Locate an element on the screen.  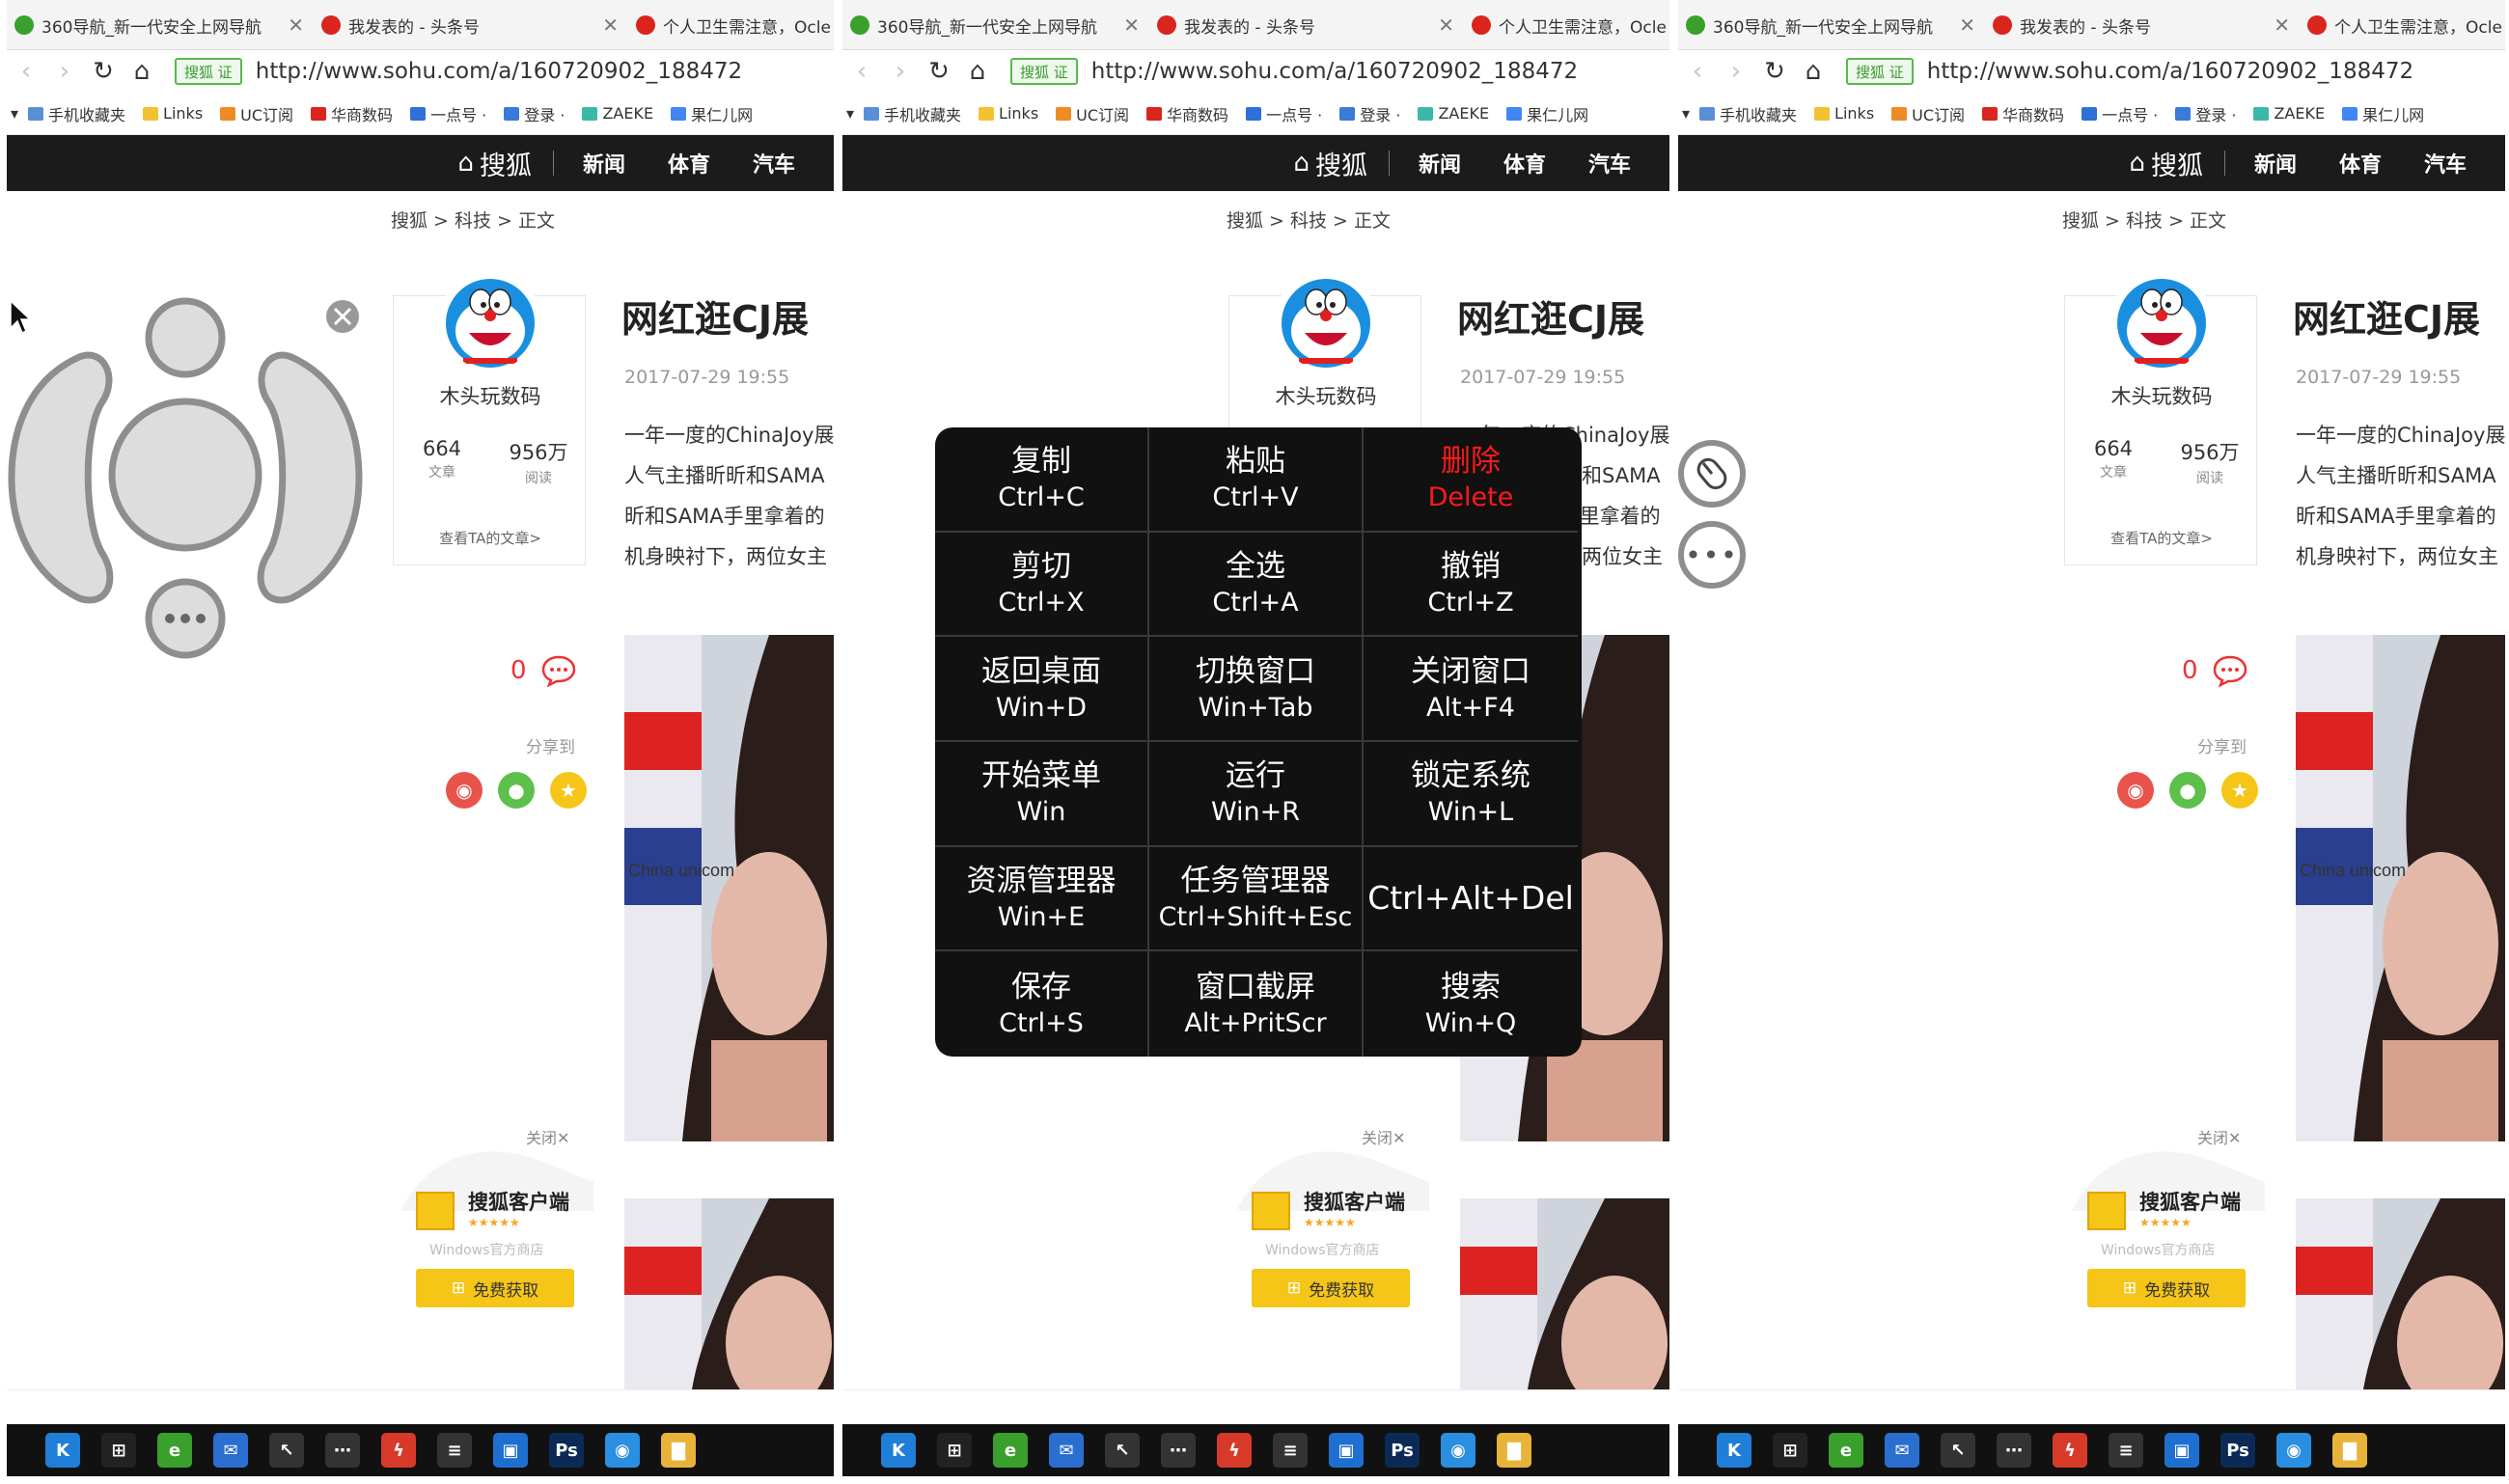
reload-icon: ↻ is located at coordinates (1774, 71).